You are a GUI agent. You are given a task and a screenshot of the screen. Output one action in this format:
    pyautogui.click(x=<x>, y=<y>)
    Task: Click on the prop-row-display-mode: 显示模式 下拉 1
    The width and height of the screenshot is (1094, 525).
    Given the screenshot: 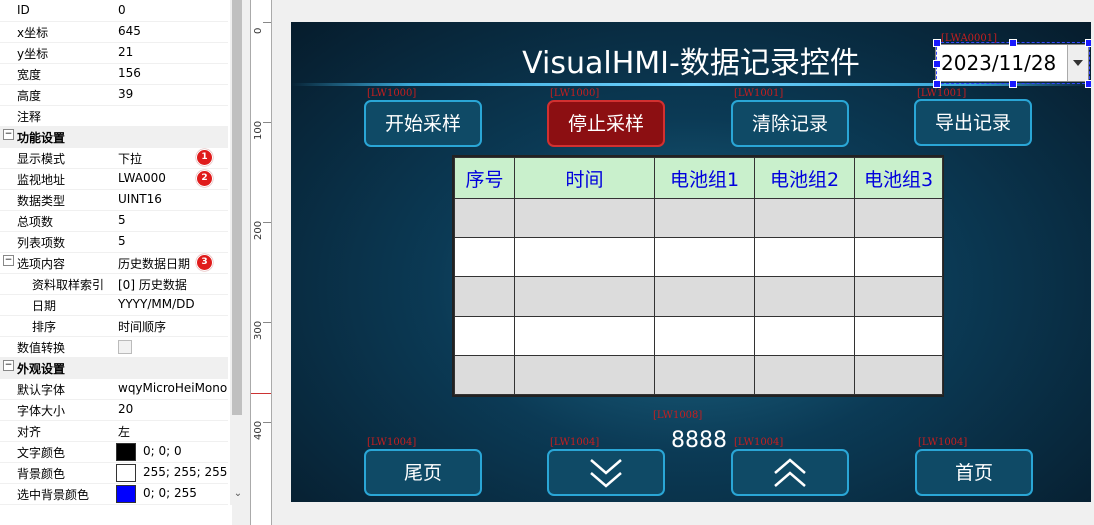 What is the action you would take?
    pyautogui.click(x=114, y=158)
    